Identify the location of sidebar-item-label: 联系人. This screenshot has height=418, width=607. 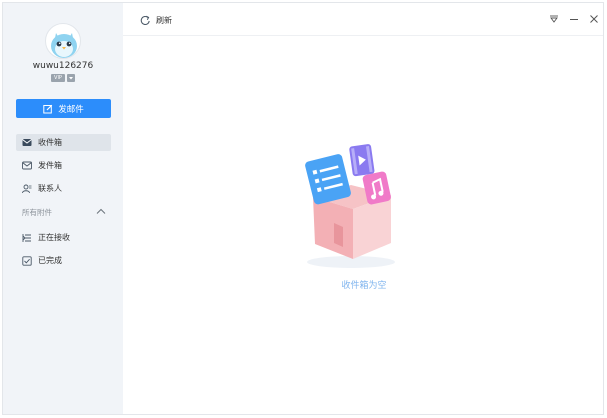
(50, 188).